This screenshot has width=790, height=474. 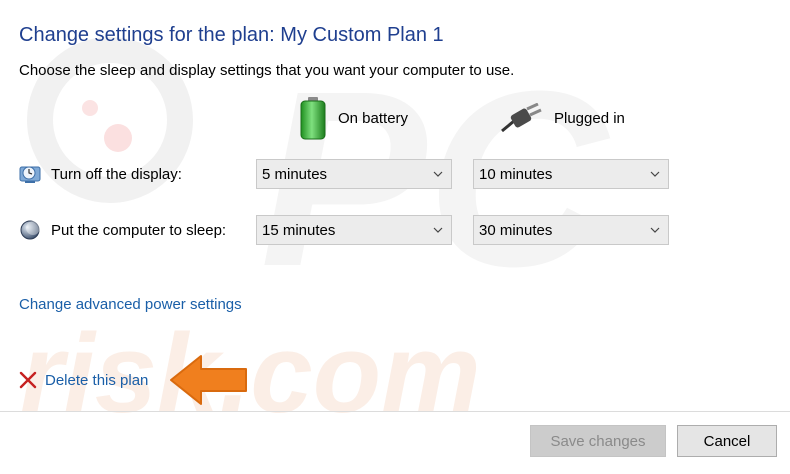 I want to click on column-plugged-in: Plugged in, so click(x=562, y=118).